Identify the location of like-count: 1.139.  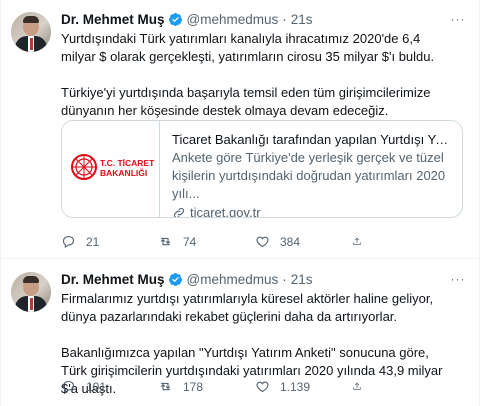
(295, 386).